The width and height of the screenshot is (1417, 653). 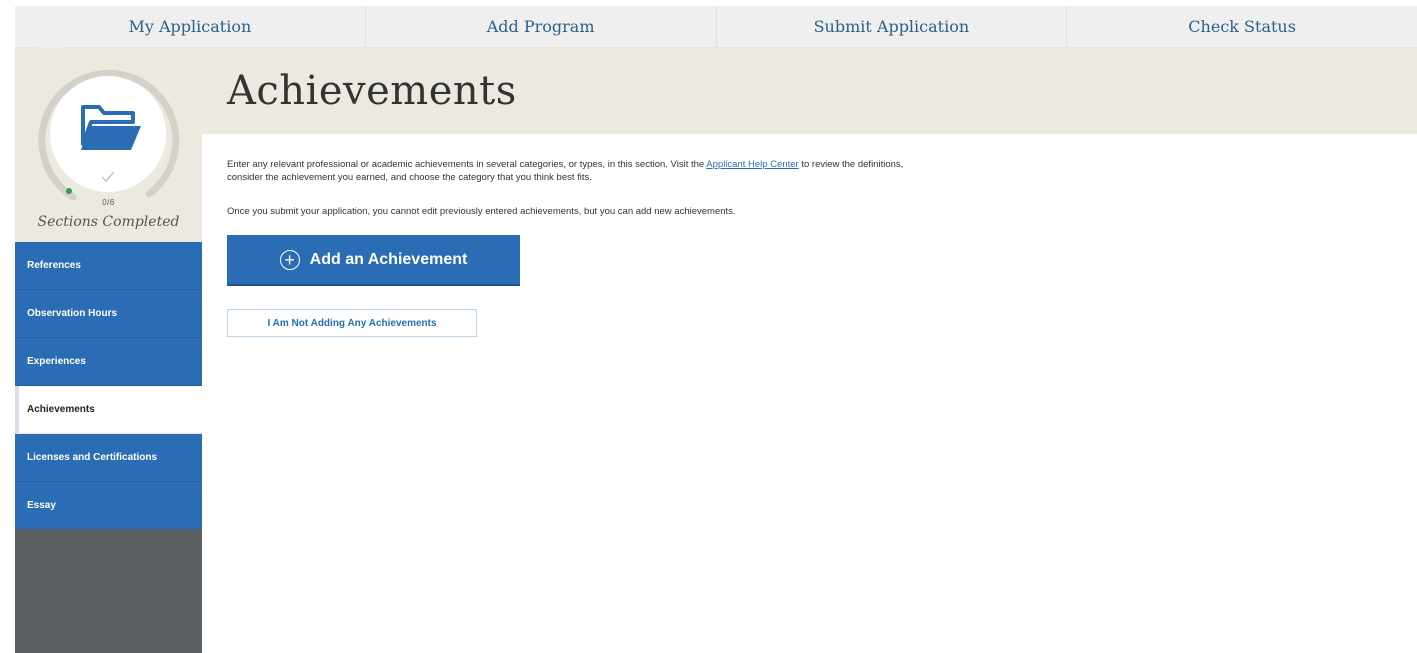 I want to click on page-title: Achievements, so click(x=372, y=91).